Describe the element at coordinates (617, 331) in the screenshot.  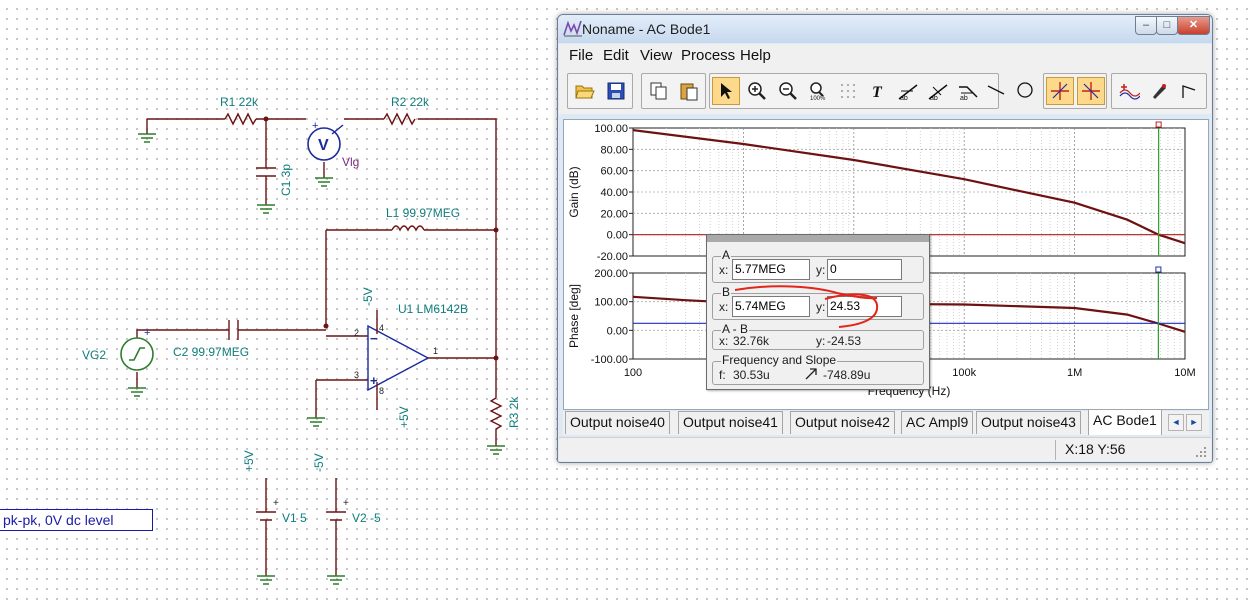
I see `phase-ytick-label-2: 0.00` at that location.